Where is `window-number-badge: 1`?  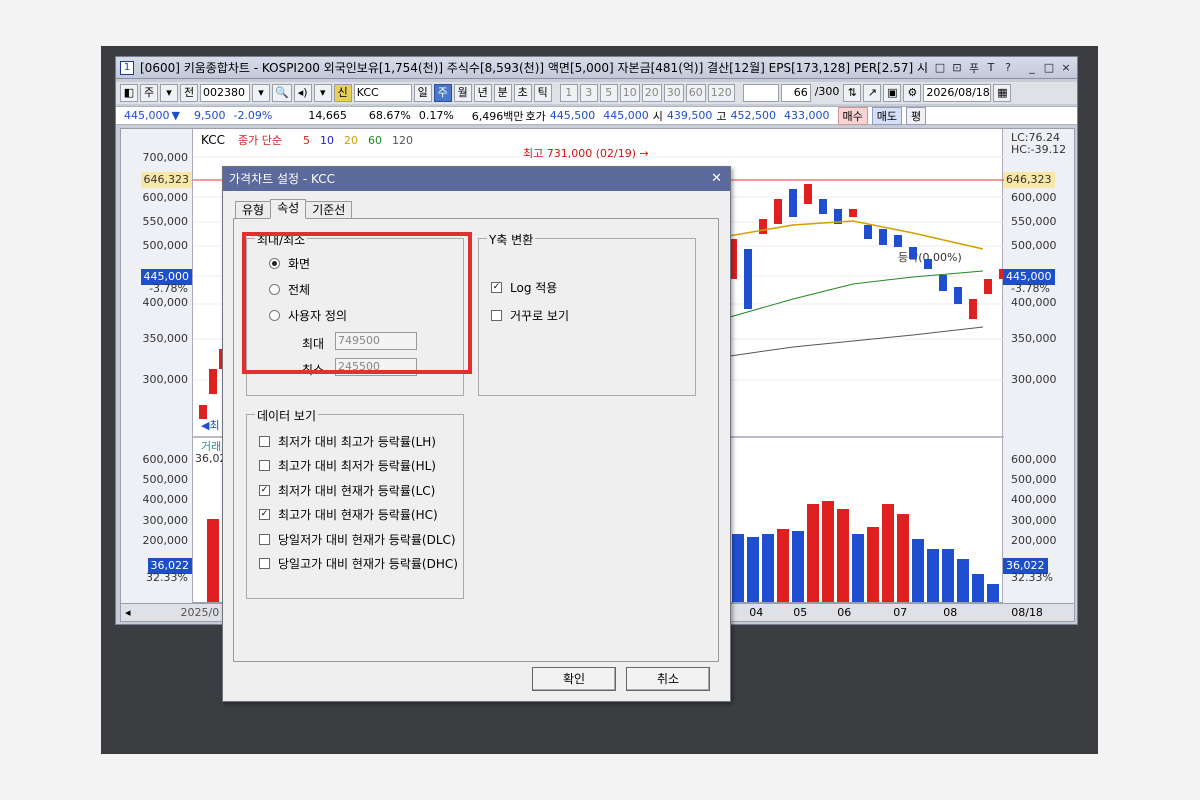
window-number-badge: 1 is located at coordinates (127, 67).